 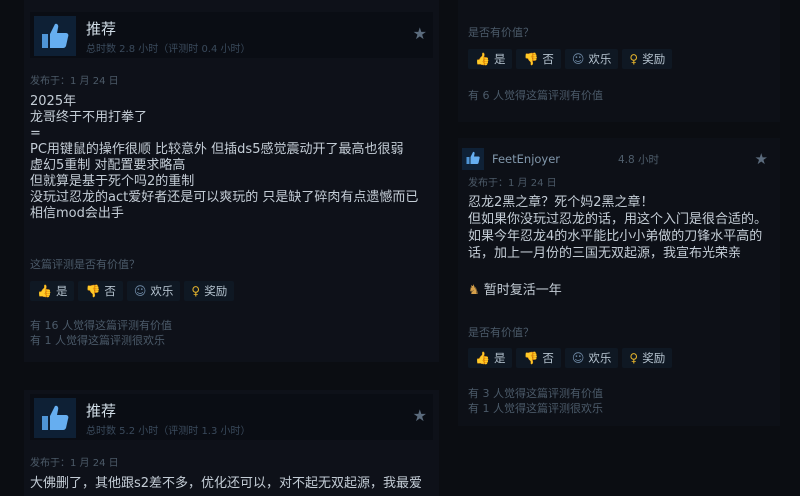 I want to click on helpful-count: 有 16 人觉得这篇评测有价值, so click(x=101, y=325).